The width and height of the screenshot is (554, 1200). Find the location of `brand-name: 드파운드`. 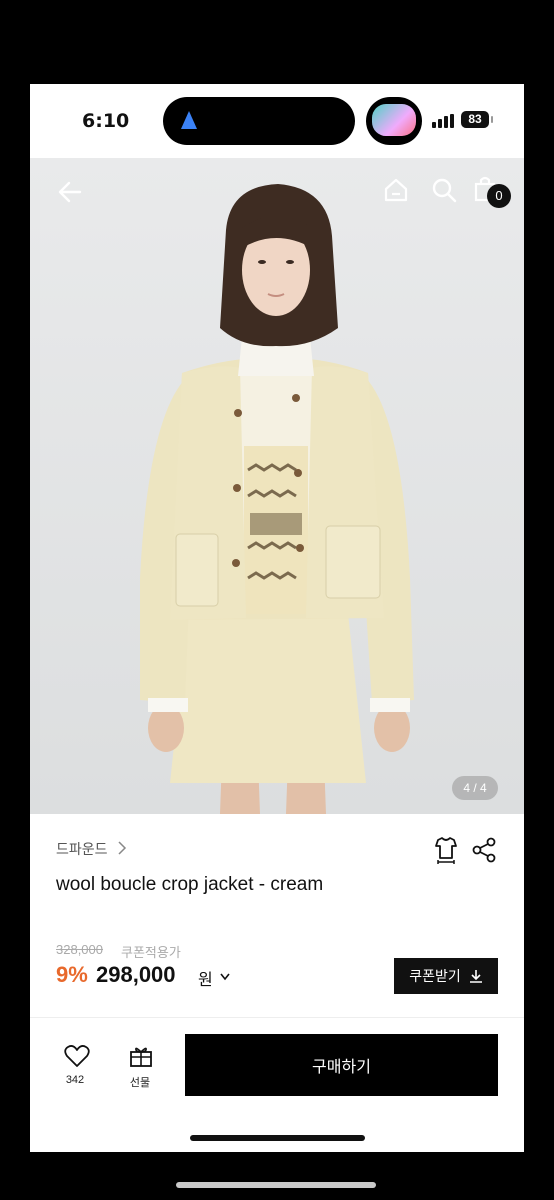

brand-name: 드파운드 is located at coordinates (82, 849).